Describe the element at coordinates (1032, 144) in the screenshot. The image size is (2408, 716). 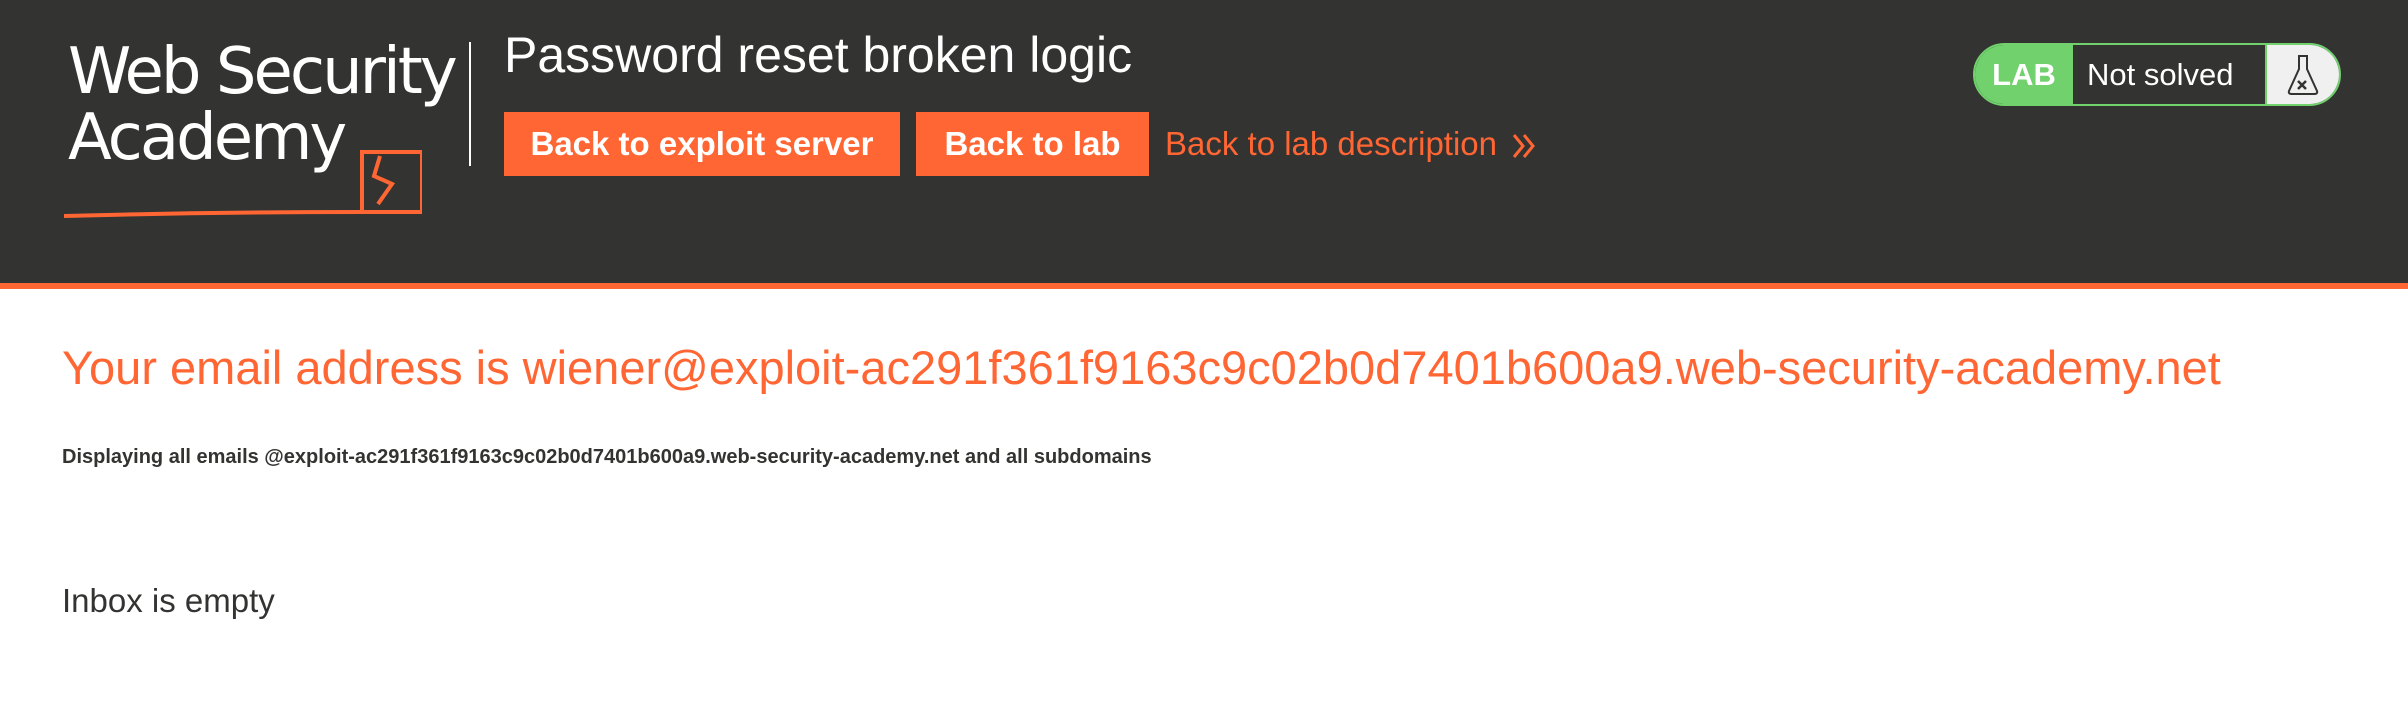
I see `back-to-lab-button: Back to lab` at that location.